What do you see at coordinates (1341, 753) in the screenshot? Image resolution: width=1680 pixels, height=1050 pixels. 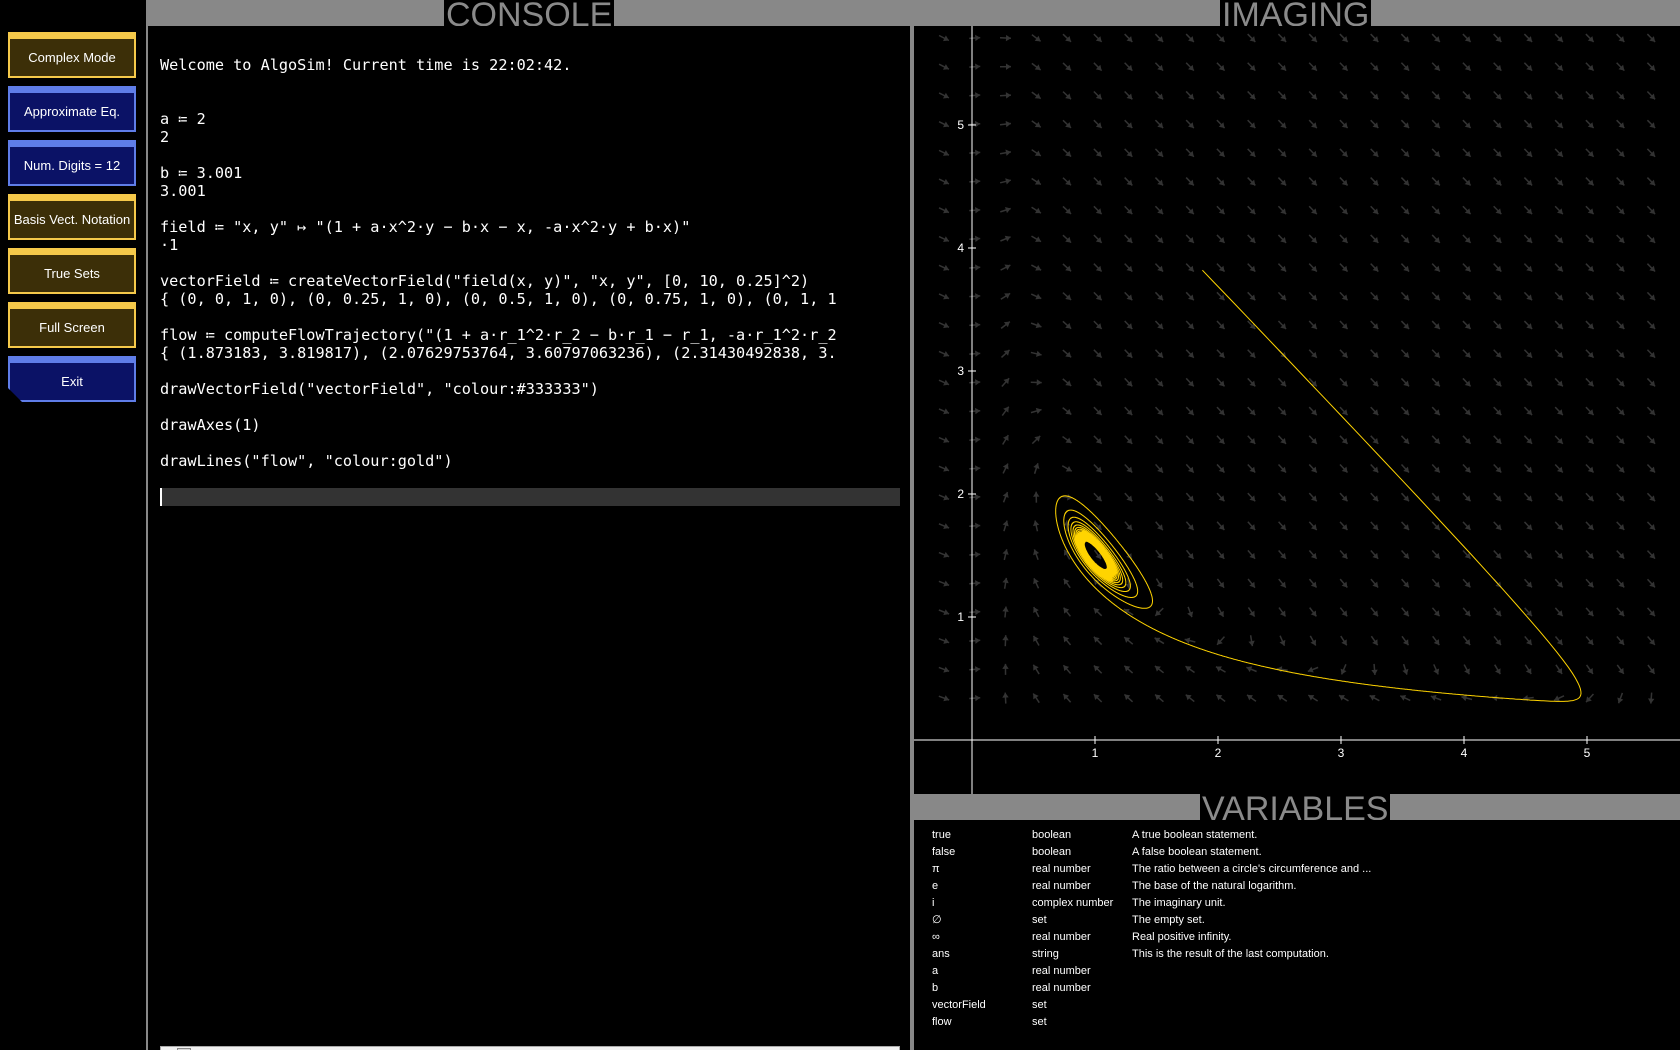 I see `x-tick-label: 3` at bounding box center [1341, 753].